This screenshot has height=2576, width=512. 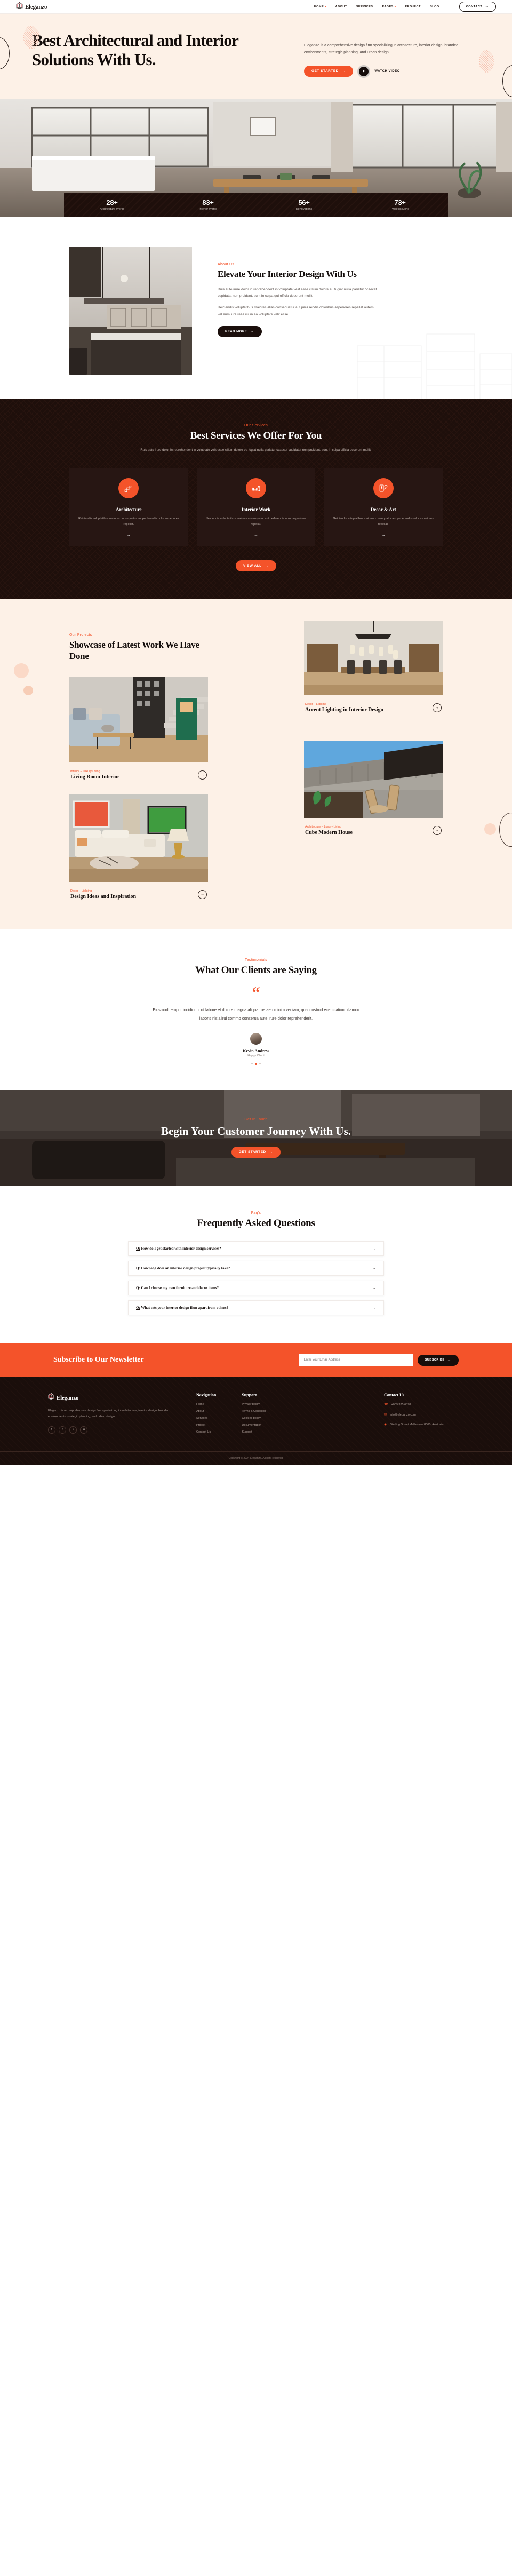 What do you see at coordinates (395, 6) in the screenshot?
I see `chevron-down-icon: ▾` at bounding box center [395, 6].